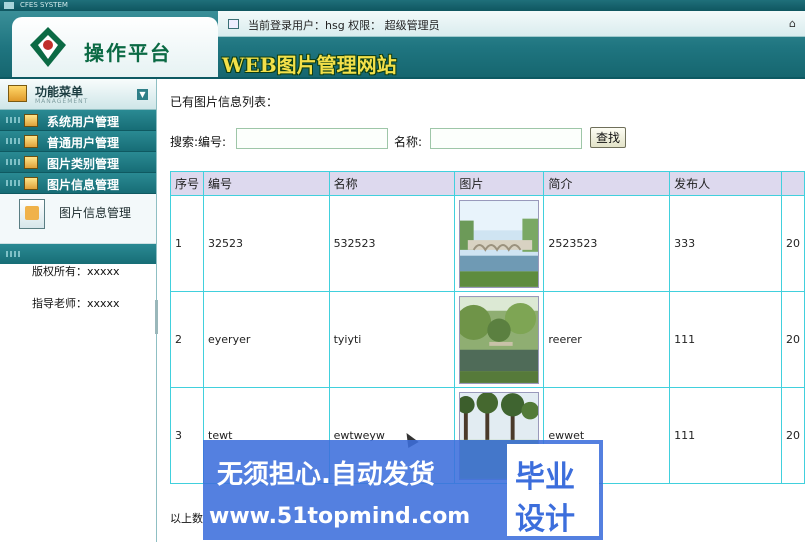  Describe the element at coordinates (309, 65) in the screenshot. I see `site-title: WEB图片管理网站` at that location.